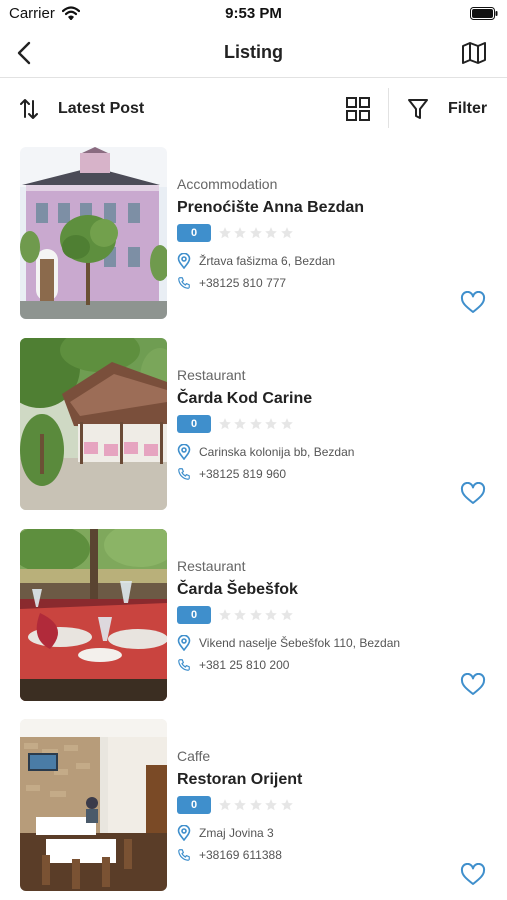 The image size is (507, 900). I want to click on listing-address: Carinska kolonija bb, Bezdan, so click(265, 452).